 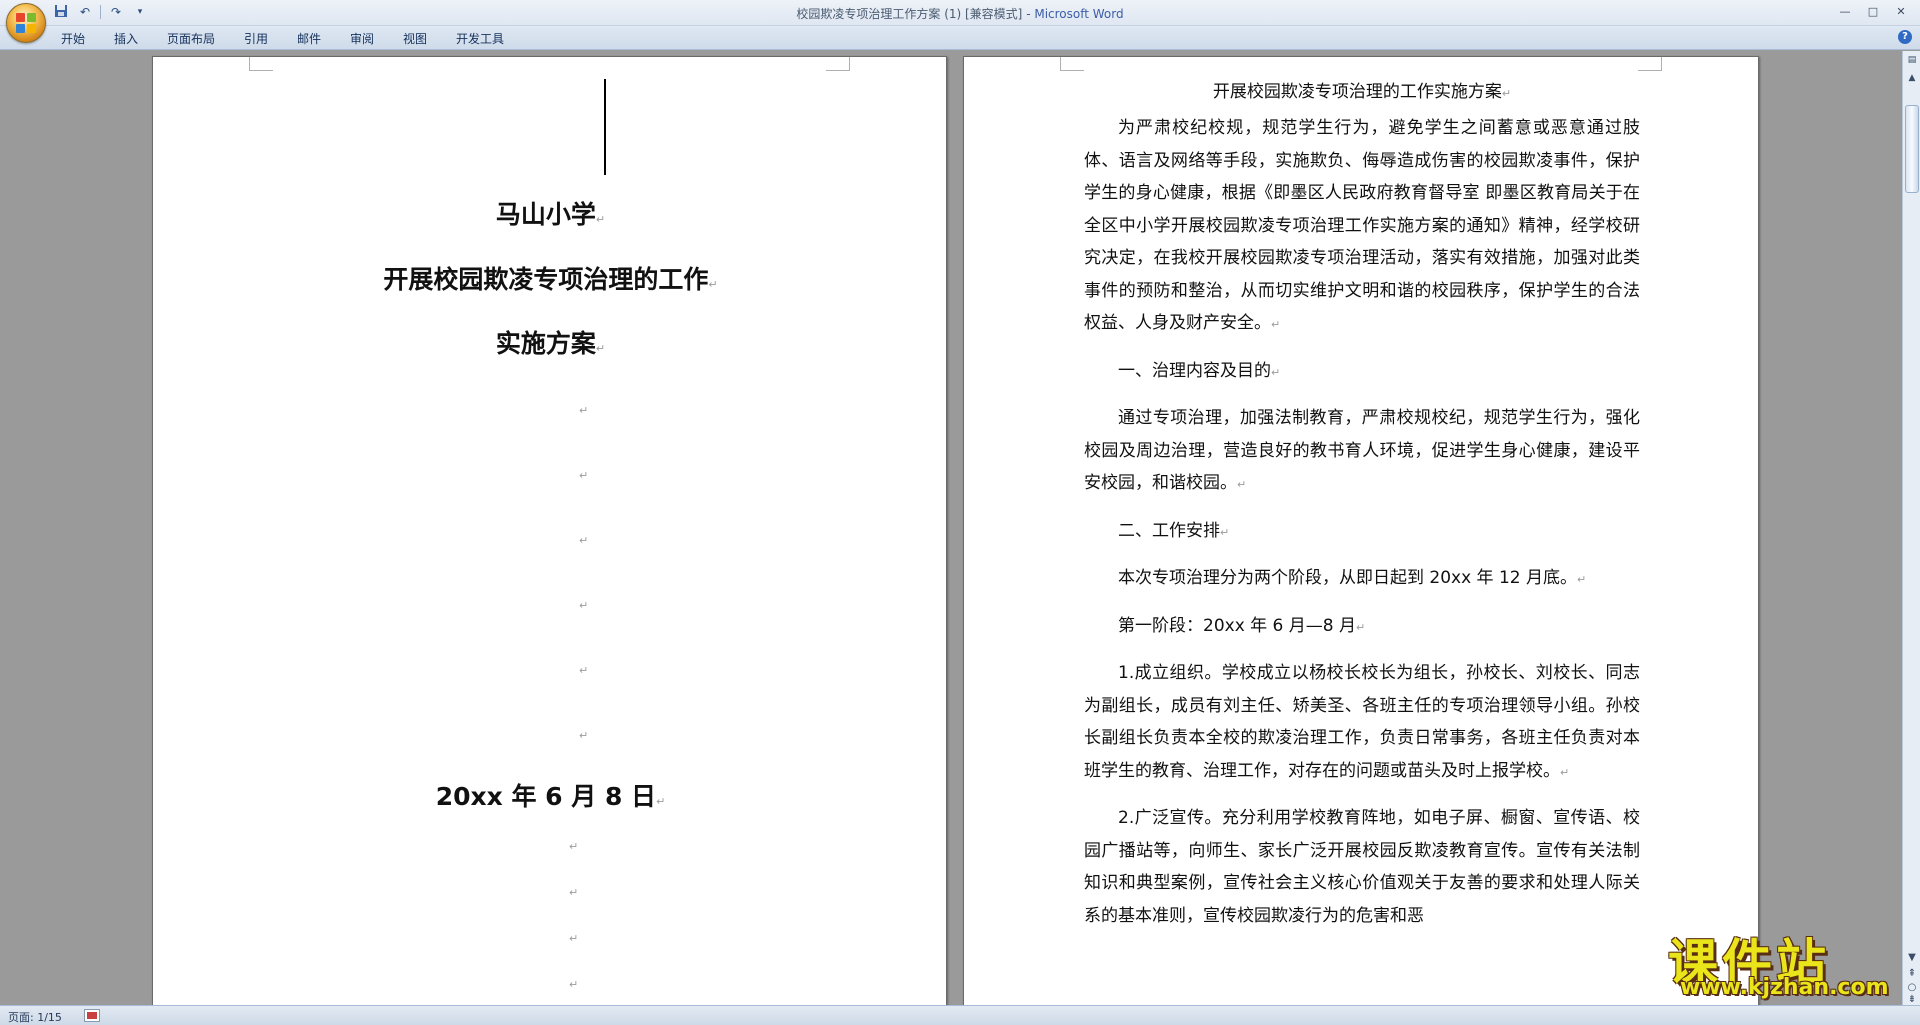 What do you see at coordinates (140, 12) in the screenshot?
I see `customize-icon: ▾` at bounding box center [140, 12].